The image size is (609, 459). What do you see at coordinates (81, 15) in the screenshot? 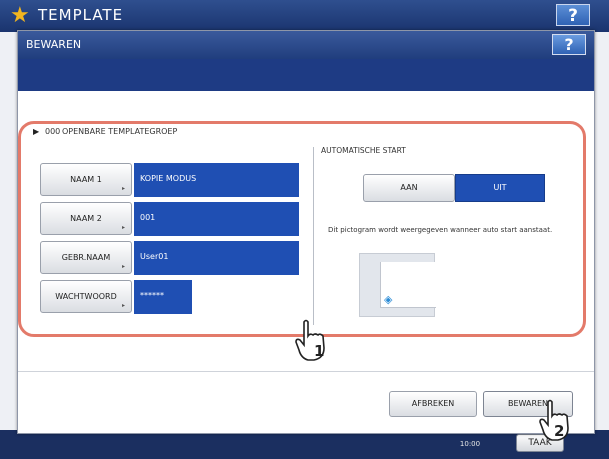
I see `template-window-title: TEMPLATE` at bounding box center [81, 15].